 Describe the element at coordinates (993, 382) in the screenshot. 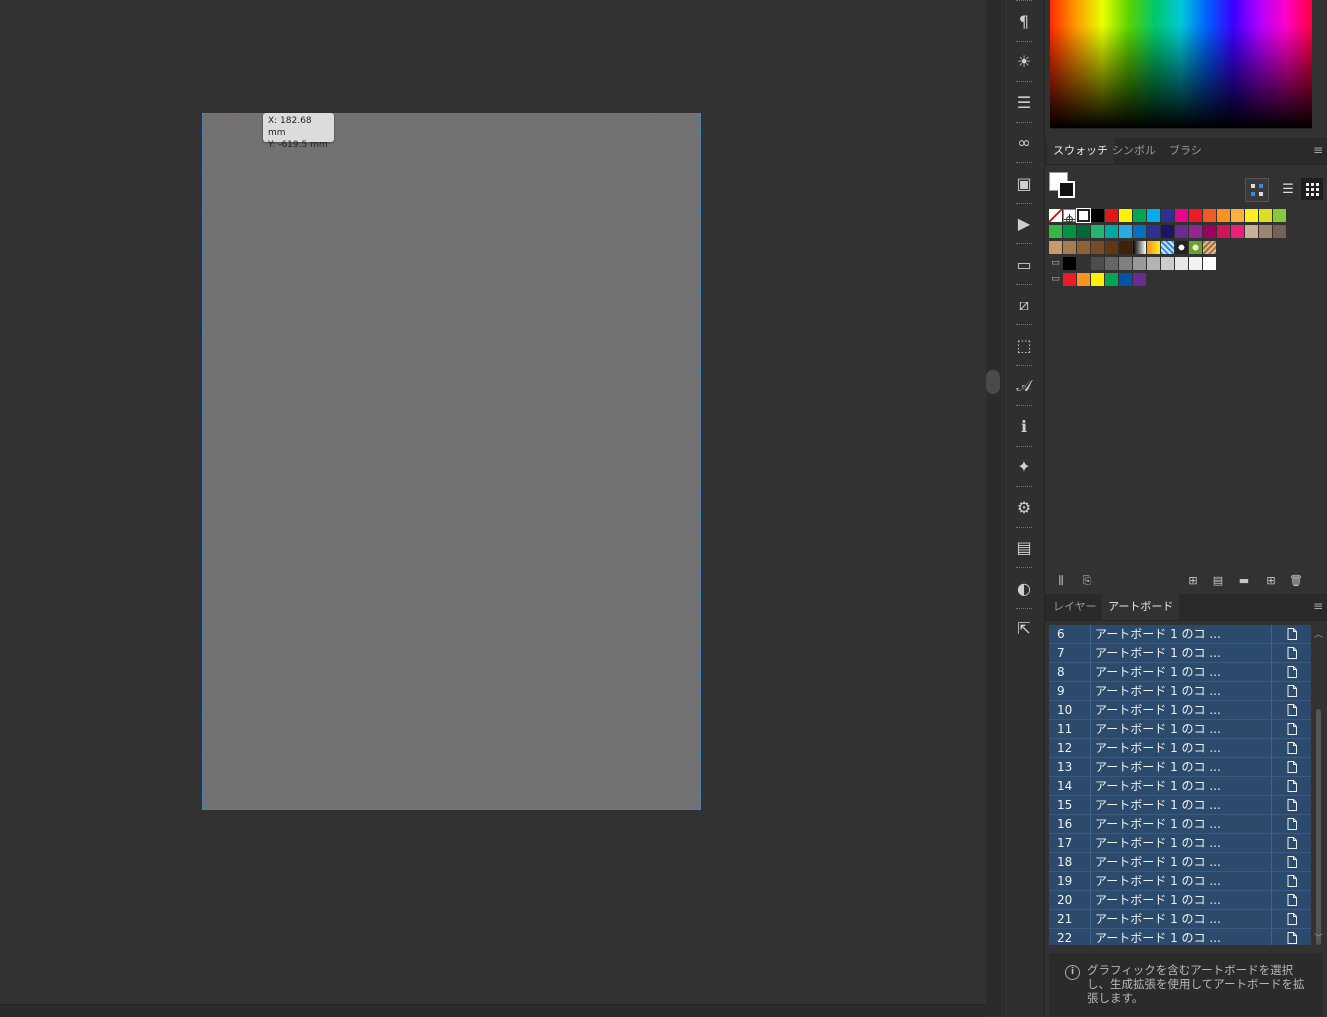

I see `vertical-scroll-thumb` at that location.